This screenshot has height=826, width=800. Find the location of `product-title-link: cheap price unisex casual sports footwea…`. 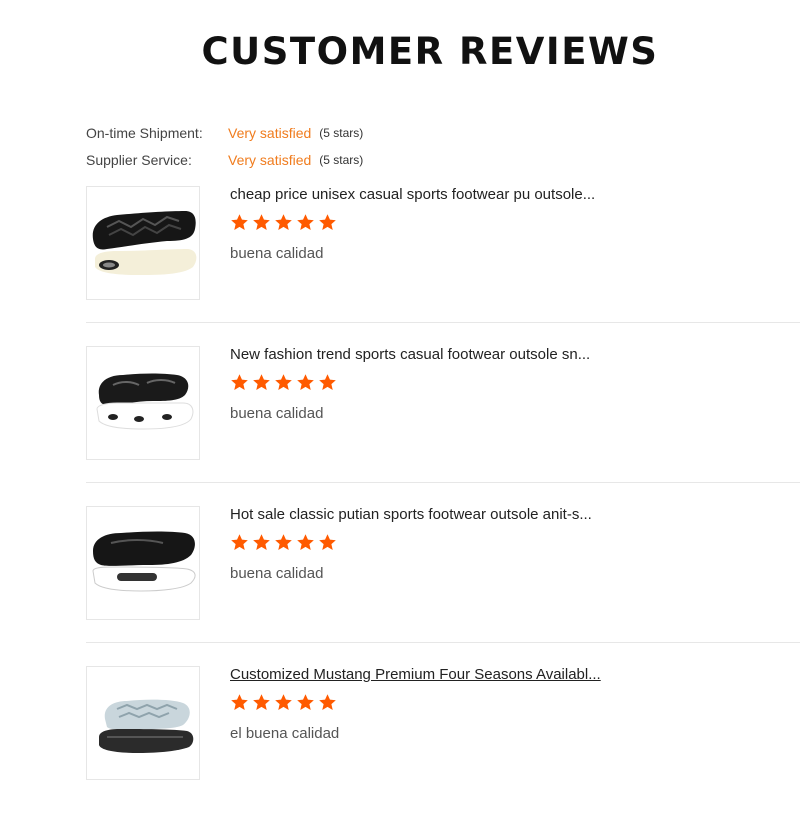

product-title-link: cheap price unisex casual sports footwea… is located at coordinates (412, 194).